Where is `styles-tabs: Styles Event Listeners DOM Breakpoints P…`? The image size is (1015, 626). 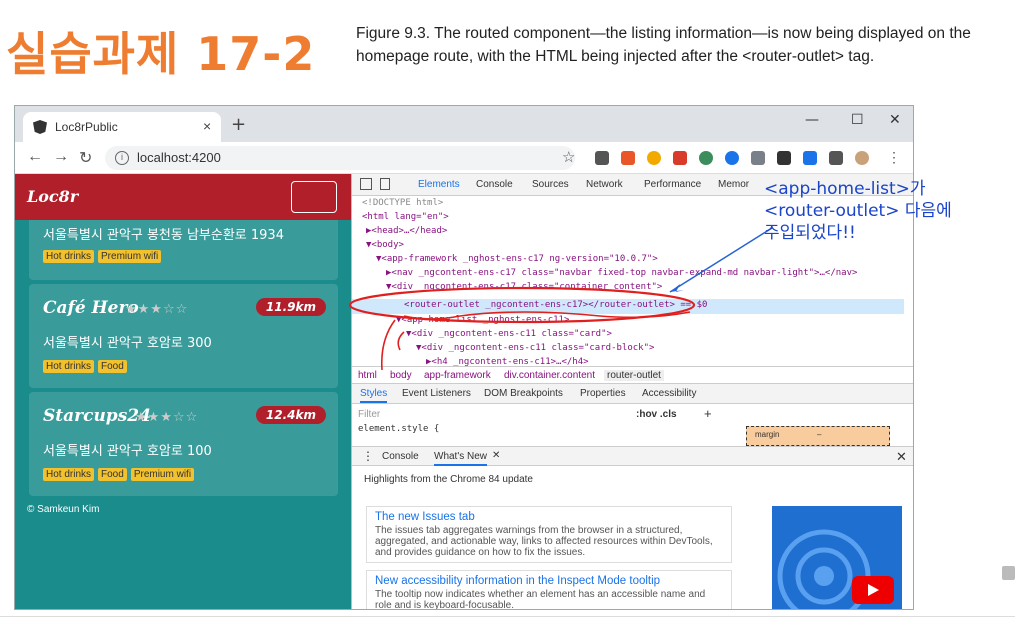 styles-tabs: Styles Event Listeners DOM Breakpoints P… is located at coordinates (632, 394).